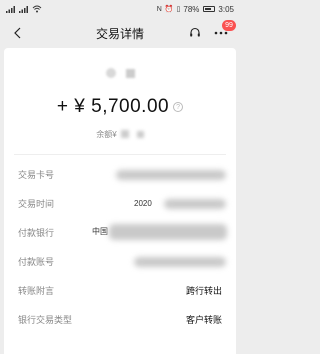  I want to click on chevron-left-icon, so click(17, 33).